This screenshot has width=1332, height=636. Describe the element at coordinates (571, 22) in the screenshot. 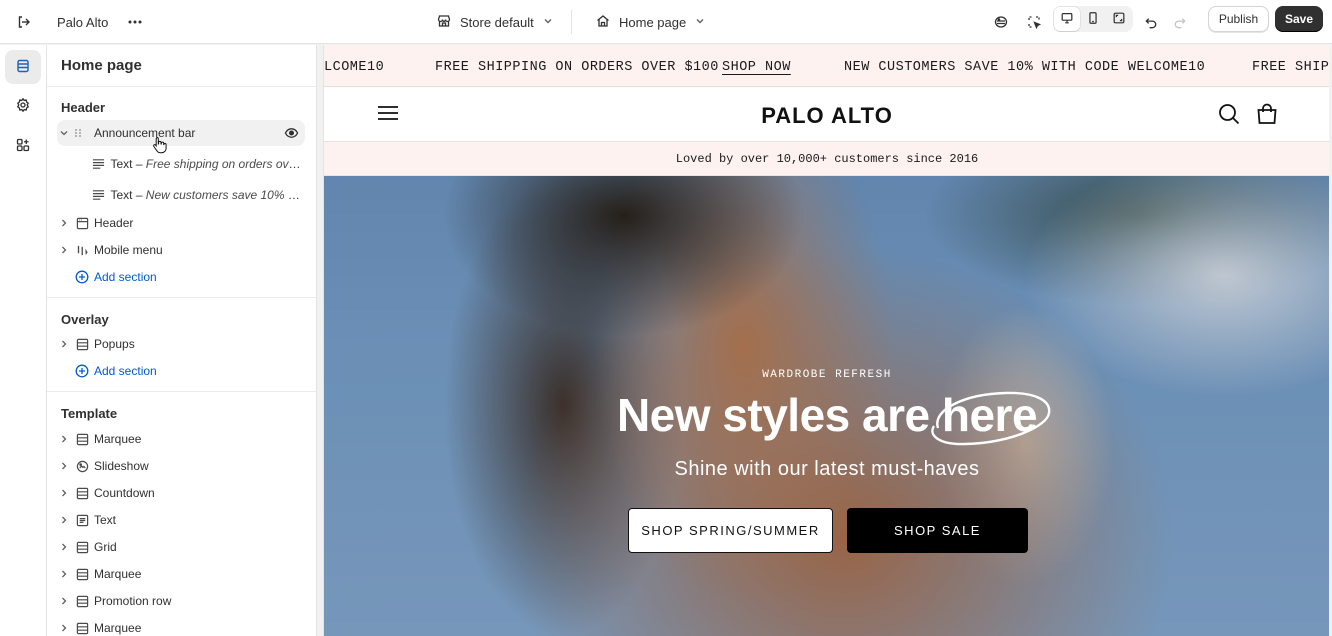

I see `topbar-divider` at that location.